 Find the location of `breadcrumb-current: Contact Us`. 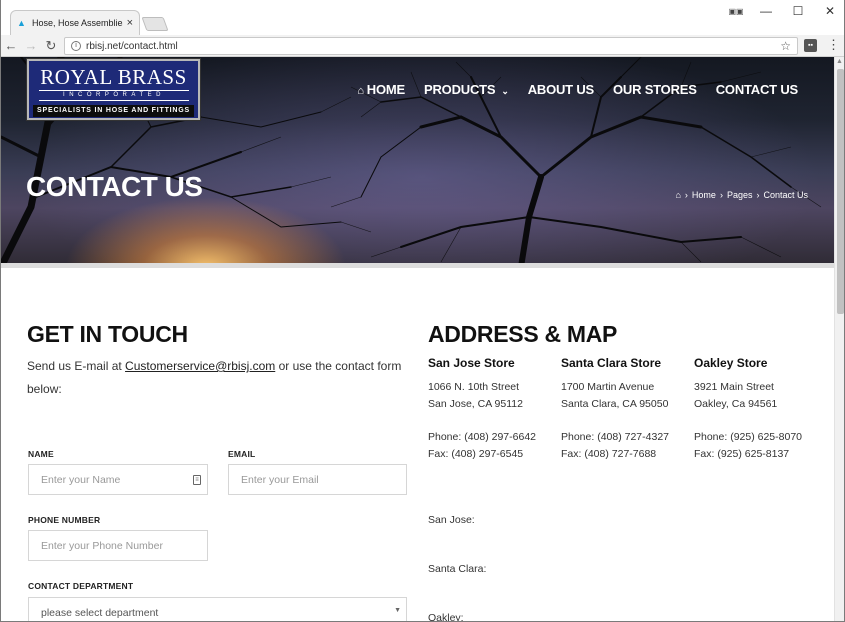

breadcrumb-current: Contact Us is located at coordinates (785, 195).